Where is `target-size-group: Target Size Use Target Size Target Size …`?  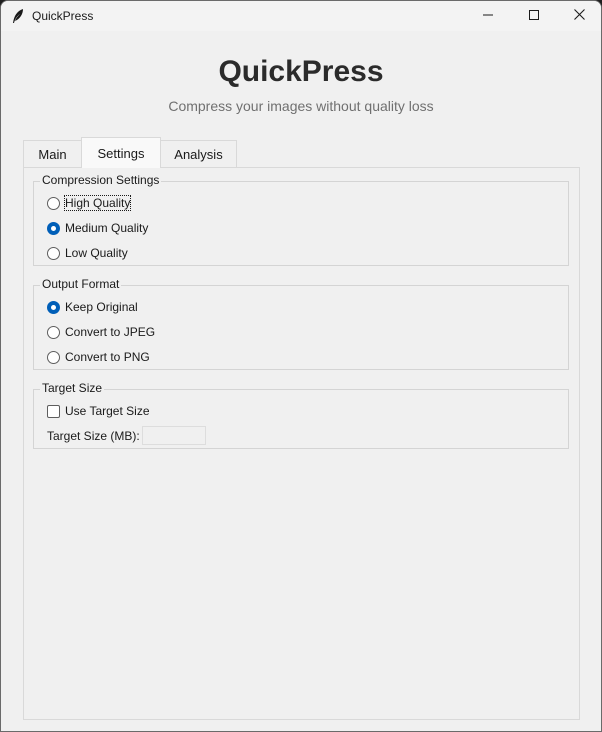
target-size-group: Target Size Use Target Size Target Size … is located at coordinates (301, 415).